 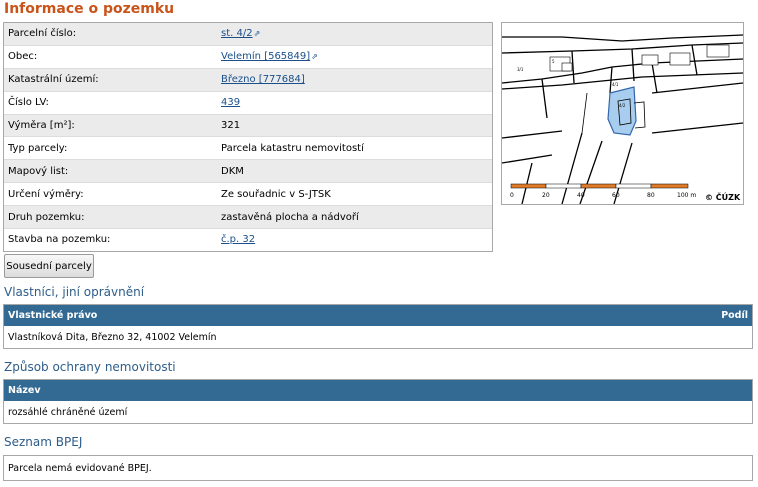 I want to click on info-row: Druh pozemku: zastavěná plocha a nádvoří, so click(x=248, y=218).